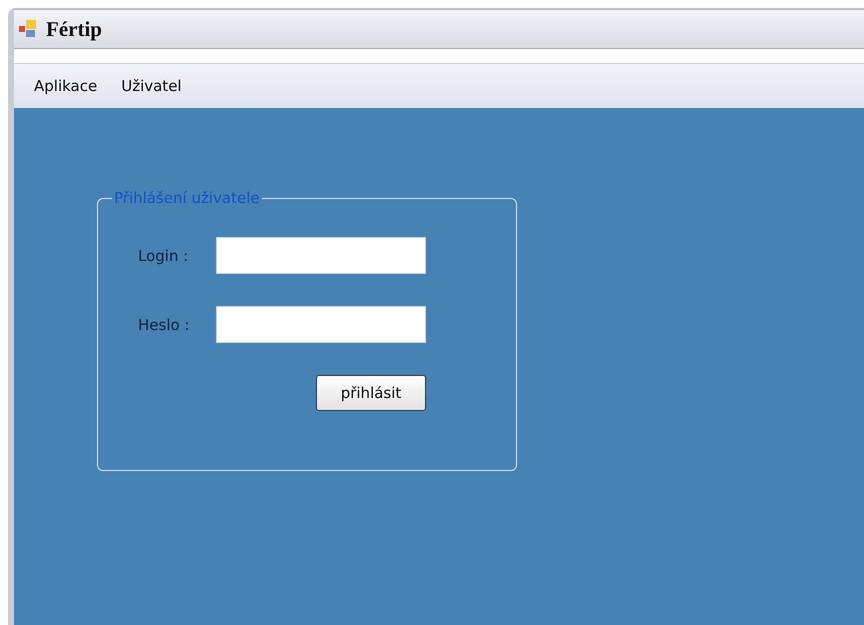  Describe the element at coordinates (164, 255) in the screenshot. I see `field-label: Login :` at that location.